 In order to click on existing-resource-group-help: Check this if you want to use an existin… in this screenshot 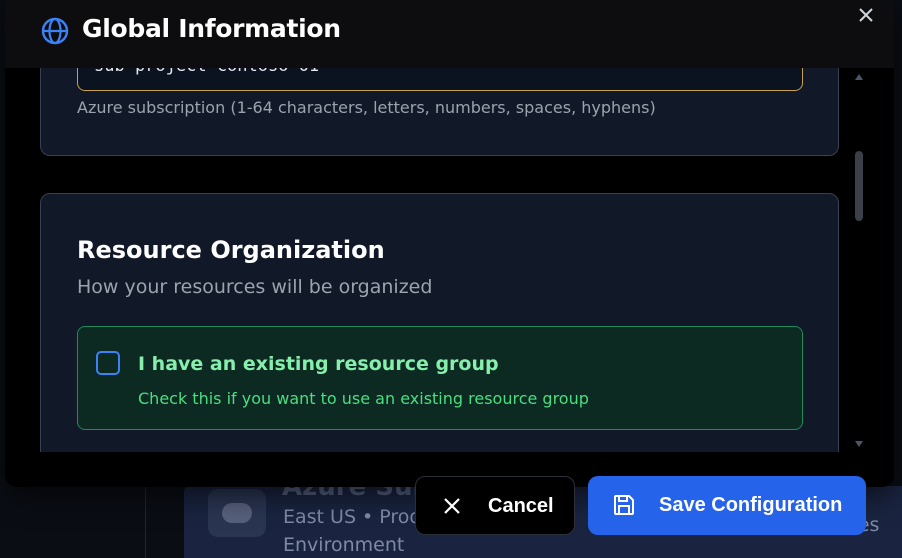, I will do `click(363, 398)`.